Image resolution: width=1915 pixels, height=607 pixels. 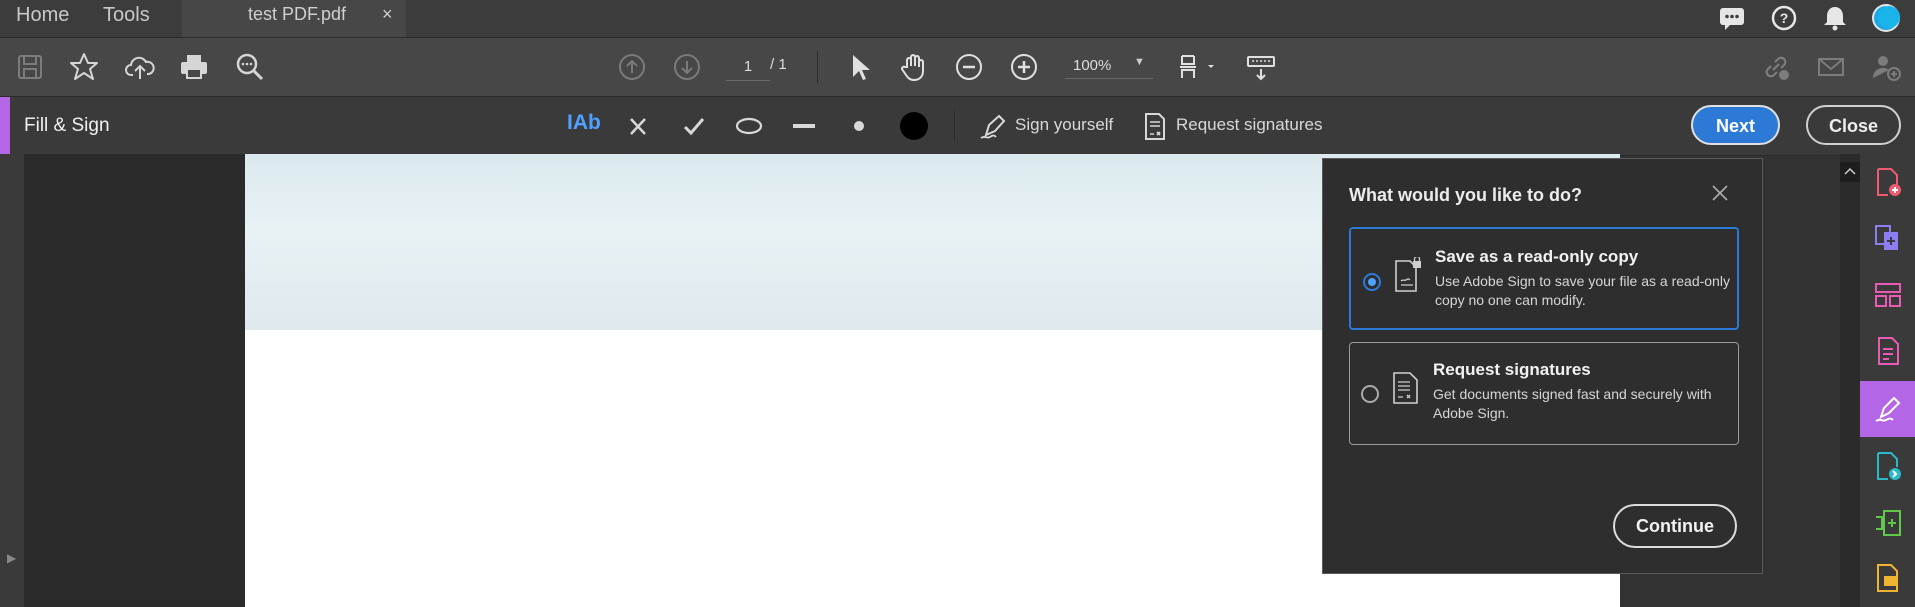 I want to click on dot-icon, so click(x=859, y=126).